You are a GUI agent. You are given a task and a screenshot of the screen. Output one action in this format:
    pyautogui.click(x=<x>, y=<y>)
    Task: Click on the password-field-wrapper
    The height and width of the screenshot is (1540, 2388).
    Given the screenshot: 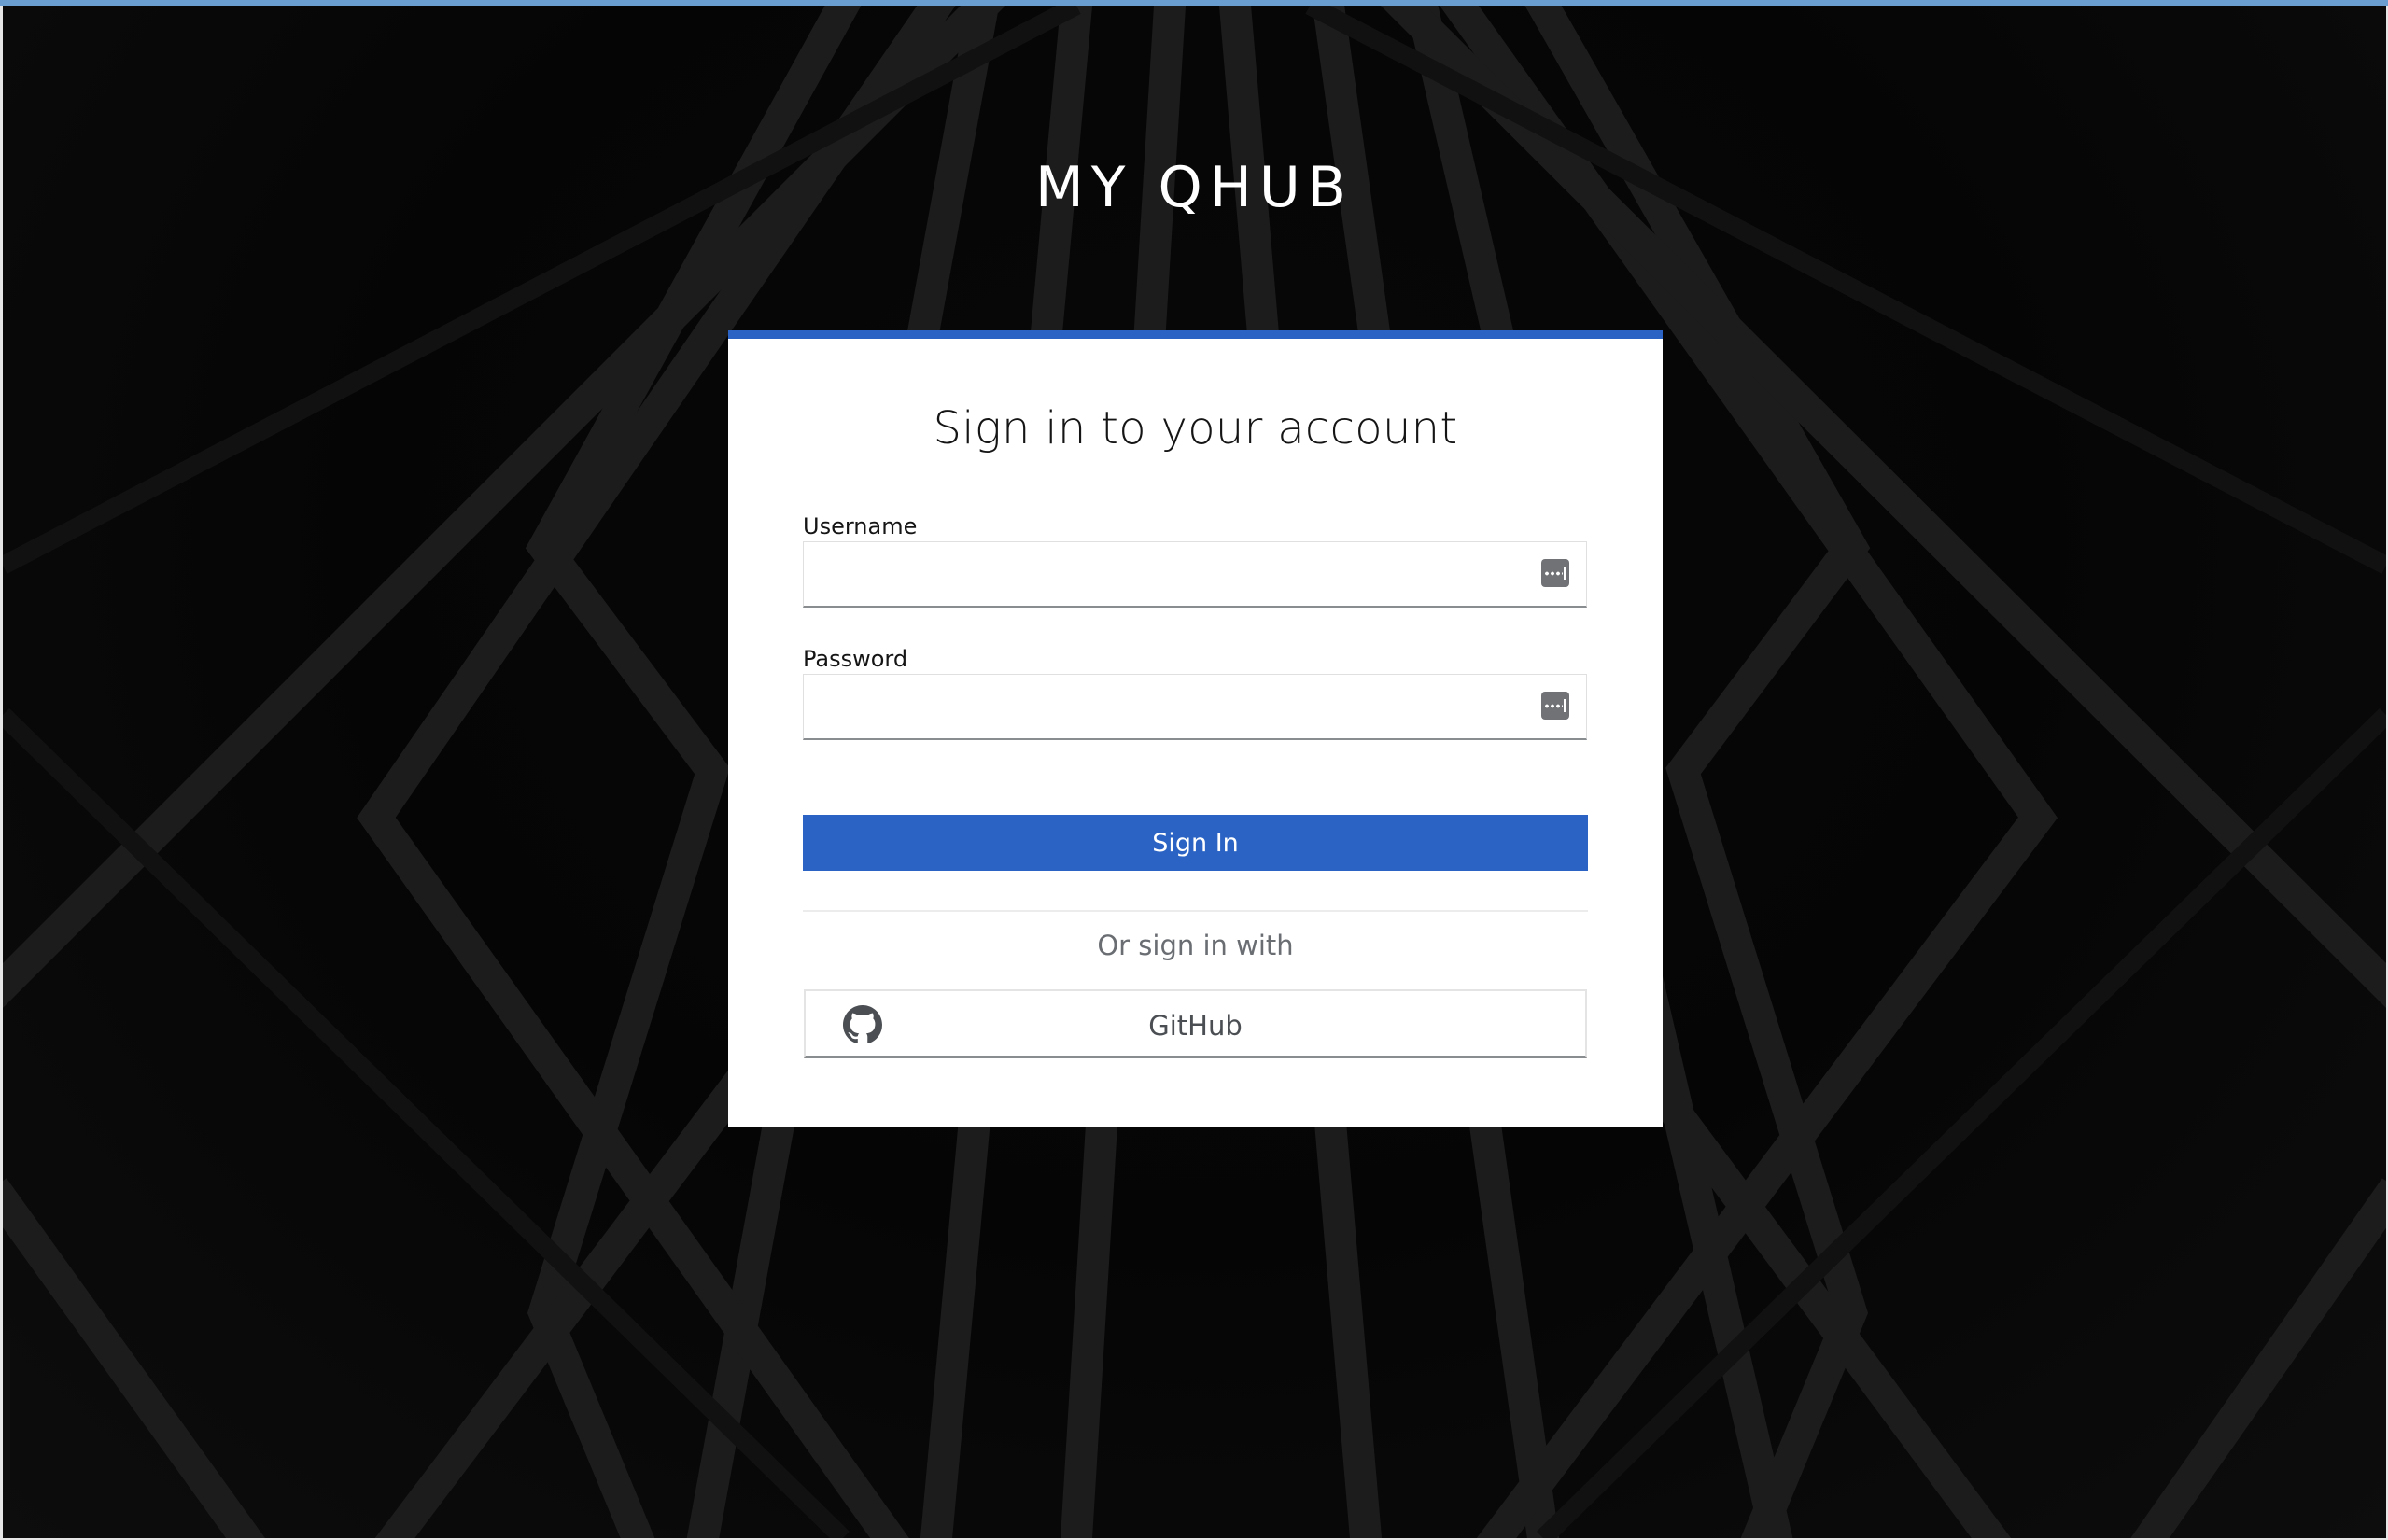 What is the action you would take?
    pyautogui.click(x=1195, y=707)
    